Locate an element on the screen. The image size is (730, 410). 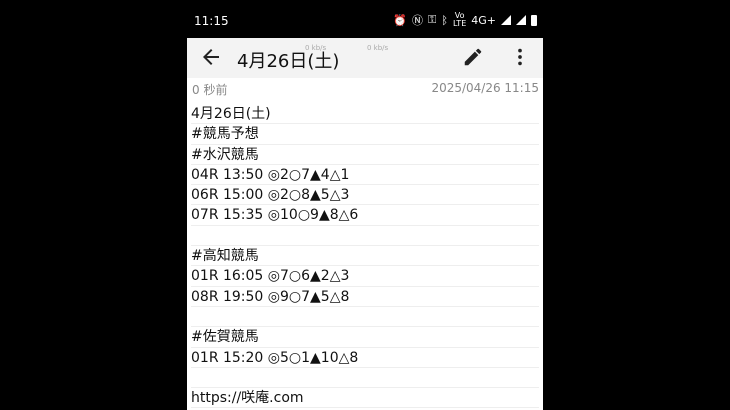
edited-ago: 0 秒前 is located at coordinates (210, 90).